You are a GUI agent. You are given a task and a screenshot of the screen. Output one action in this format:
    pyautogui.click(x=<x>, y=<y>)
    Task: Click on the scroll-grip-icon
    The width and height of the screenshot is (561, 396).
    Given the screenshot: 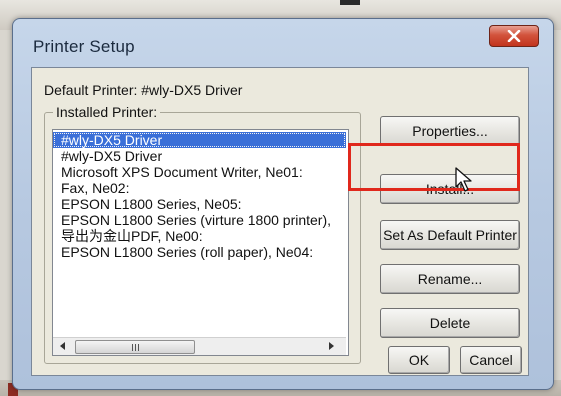 What is the action you would take?
    pyautogui.click(x=135, y=347)
    